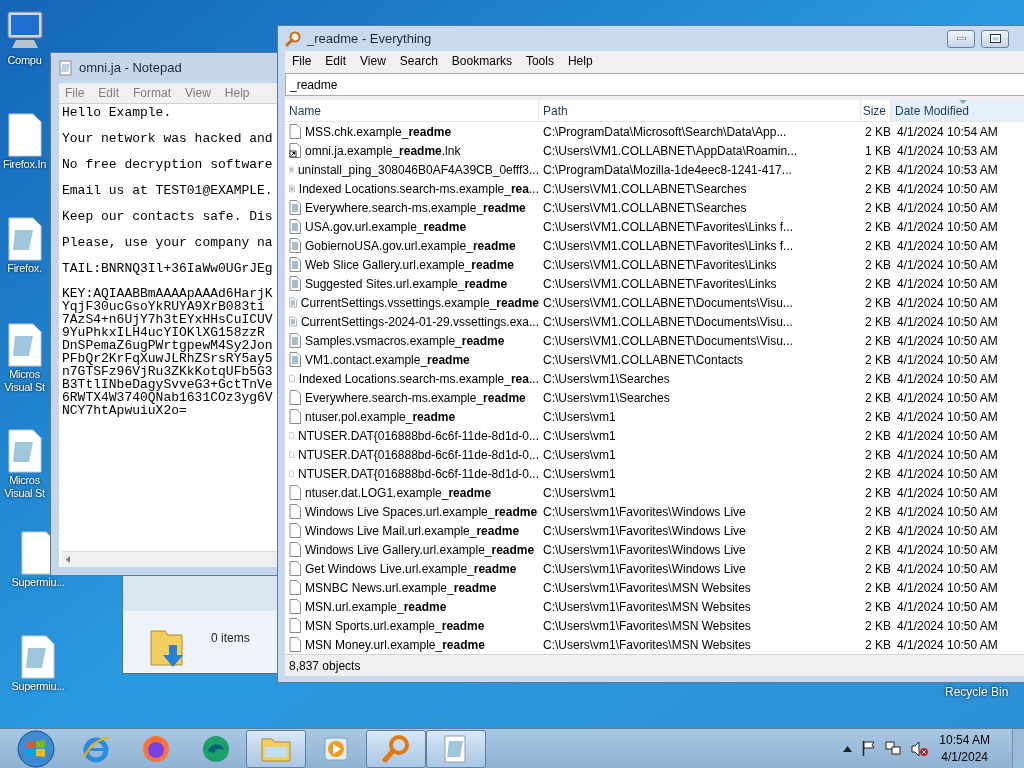 This screenshot has height=768, width=1024. What do you see at coordinates (961, 38) in the screenshot?
I see `minimize-button` at bounding box center [961, 38].